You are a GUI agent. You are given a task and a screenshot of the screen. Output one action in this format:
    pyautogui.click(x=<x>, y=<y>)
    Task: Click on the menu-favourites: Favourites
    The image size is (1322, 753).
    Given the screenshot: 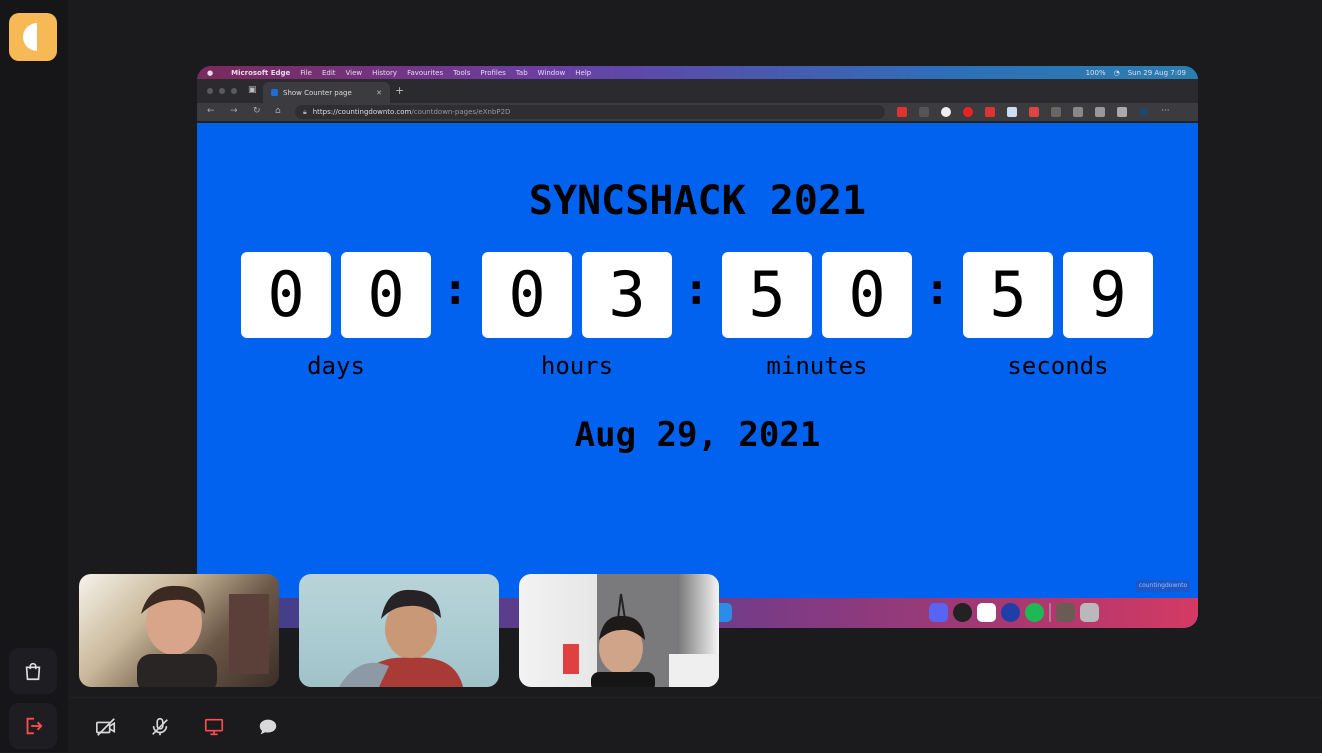 What is the action you would take?
    pyautogui.click(x=425, y=73)
    